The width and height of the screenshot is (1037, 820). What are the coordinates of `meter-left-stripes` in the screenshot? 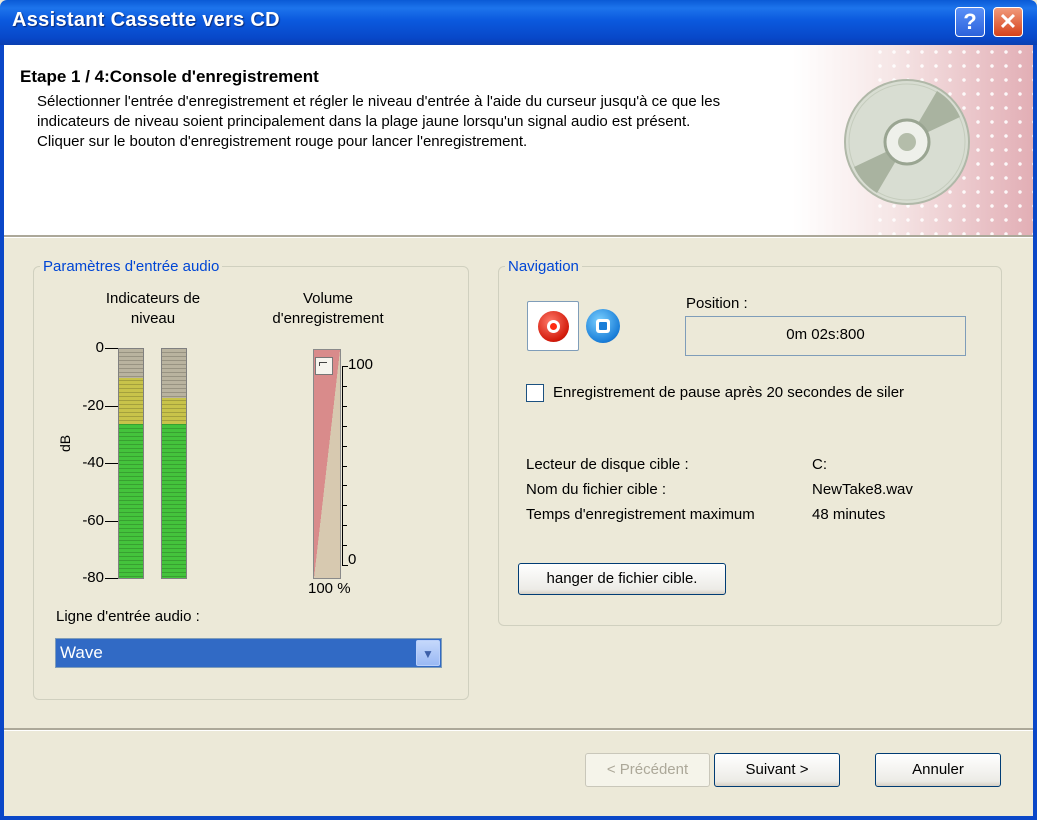 It's located at (131, 463).